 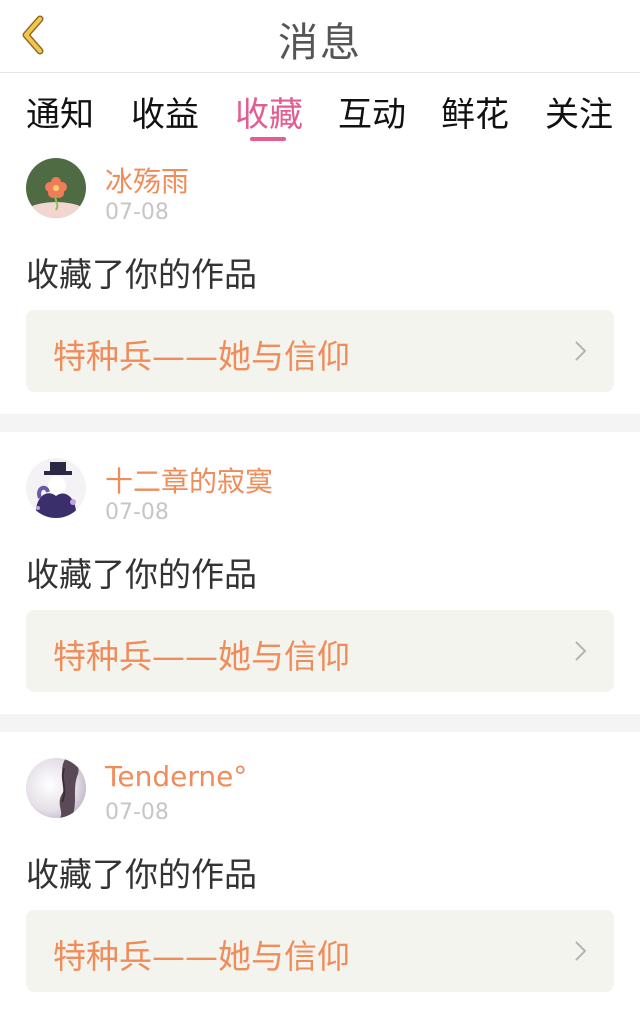 What do you see at coordinates (147, 180) in the screenshot?
I see `username: 冰殇雨` at bounding box center [147, 180].